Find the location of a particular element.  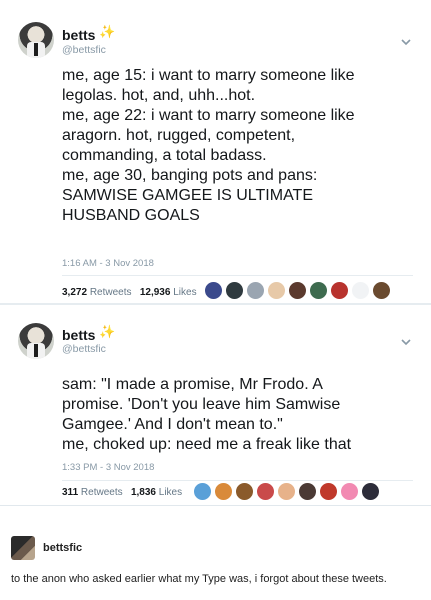

tweet-line: Gamgee.' And I don't mean to." is located at coordinates (172, 424).